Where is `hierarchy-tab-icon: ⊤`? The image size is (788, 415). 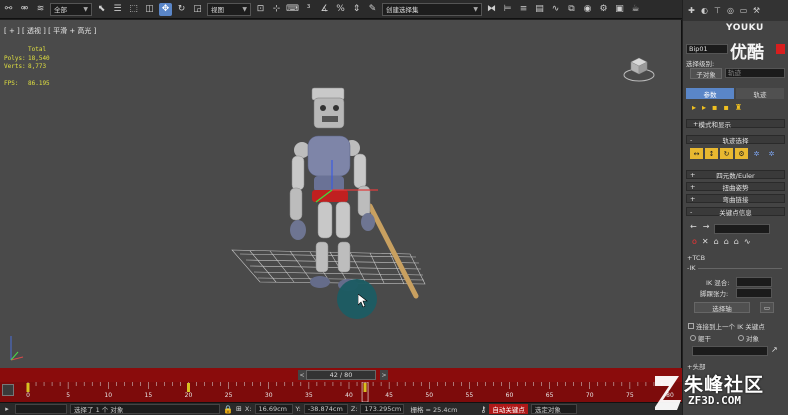
hierarchy-tab-icon: ⊤ is located at coordinates (717, 10).